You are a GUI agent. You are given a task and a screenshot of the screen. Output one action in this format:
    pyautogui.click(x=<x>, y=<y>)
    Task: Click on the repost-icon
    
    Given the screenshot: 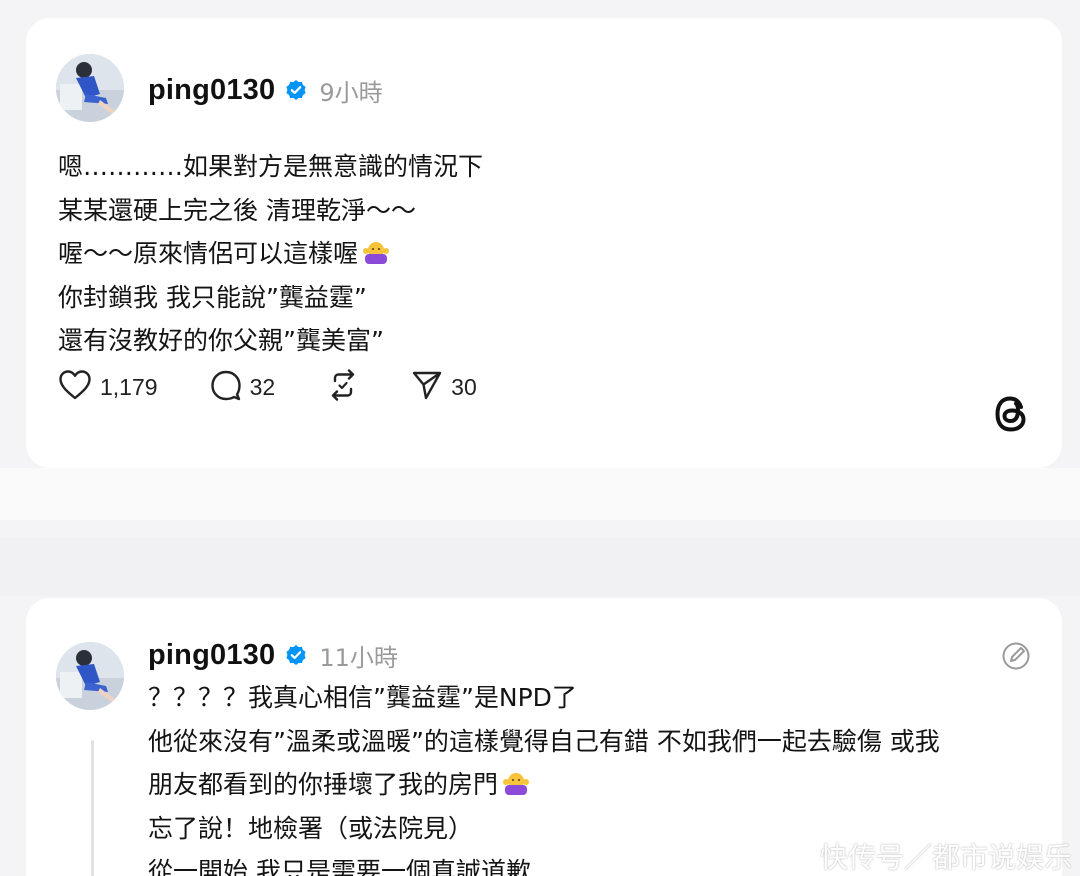 What is the action you would take?
    pyautogui.click(x=343, y=387)
    